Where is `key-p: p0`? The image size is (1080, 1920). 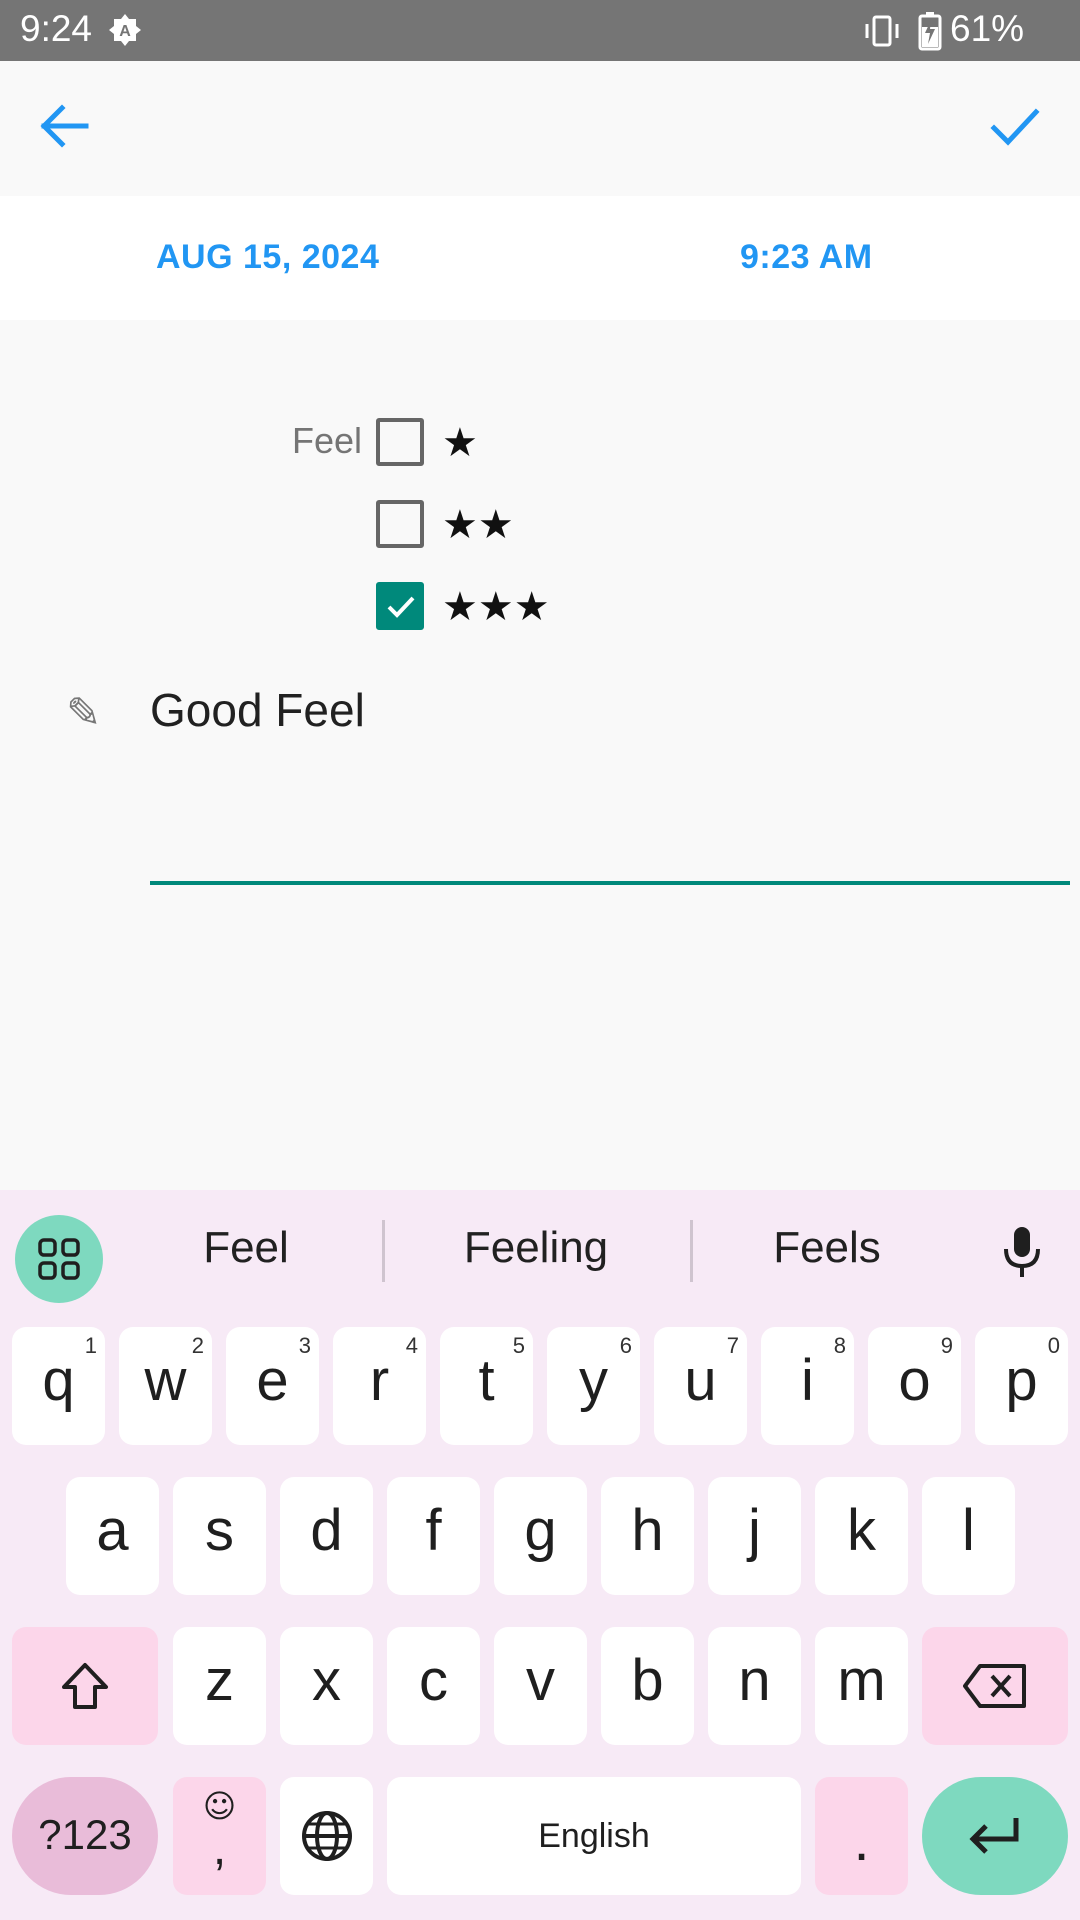
key-p: p0 is located at coordinates (1021, 1386).